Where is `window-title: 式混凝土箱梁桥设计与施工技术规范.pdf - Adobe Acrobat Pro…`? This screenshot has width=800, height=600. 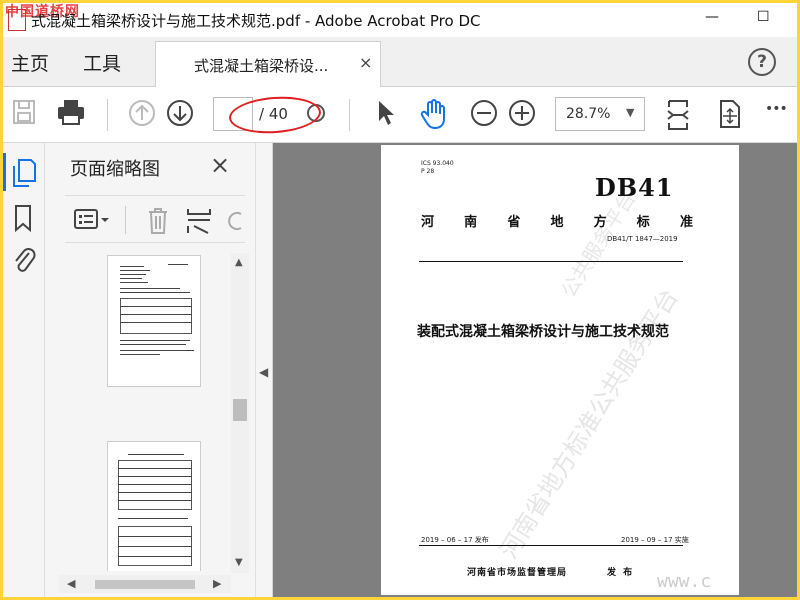
window-title: 式混凝土箱梁桥设计与施工技术规范.pdf - Adobe Acrobat Pro… is located at coordinates (256, 21).